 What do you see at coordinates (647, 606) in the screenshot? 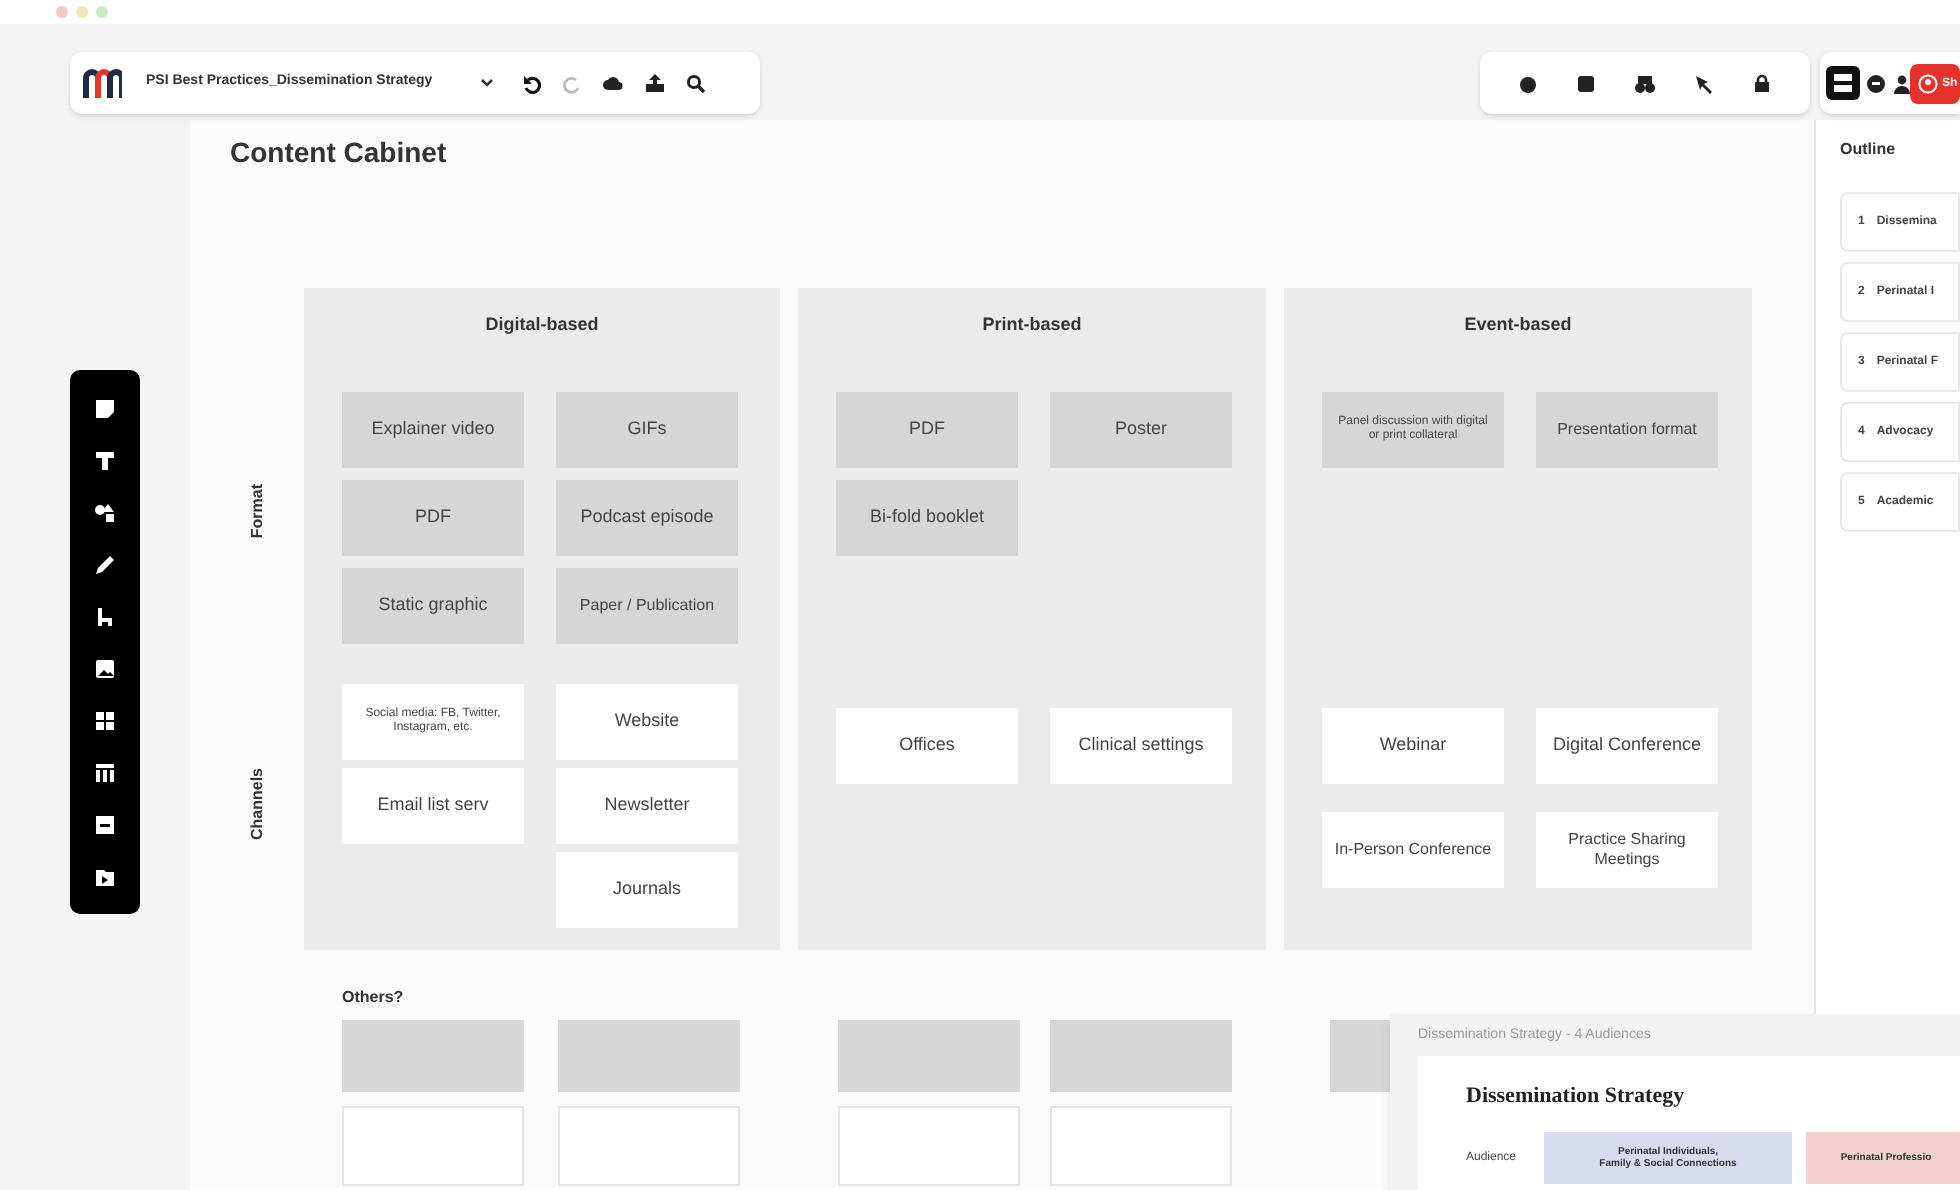
I see `sticky-note: Paper / Publication` at bounding box center [647, 606].